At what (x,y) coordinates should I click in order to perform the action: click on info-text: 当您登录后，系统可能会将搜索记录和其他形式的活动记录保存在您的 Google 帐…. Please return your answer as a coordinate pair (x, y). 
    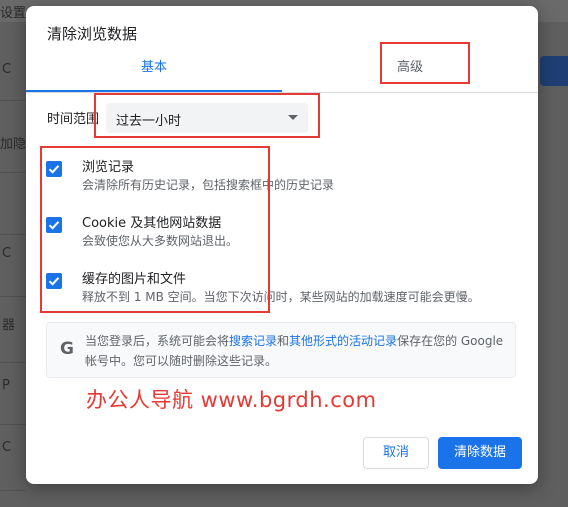
    Looking at the image, I should click on (295, 351).